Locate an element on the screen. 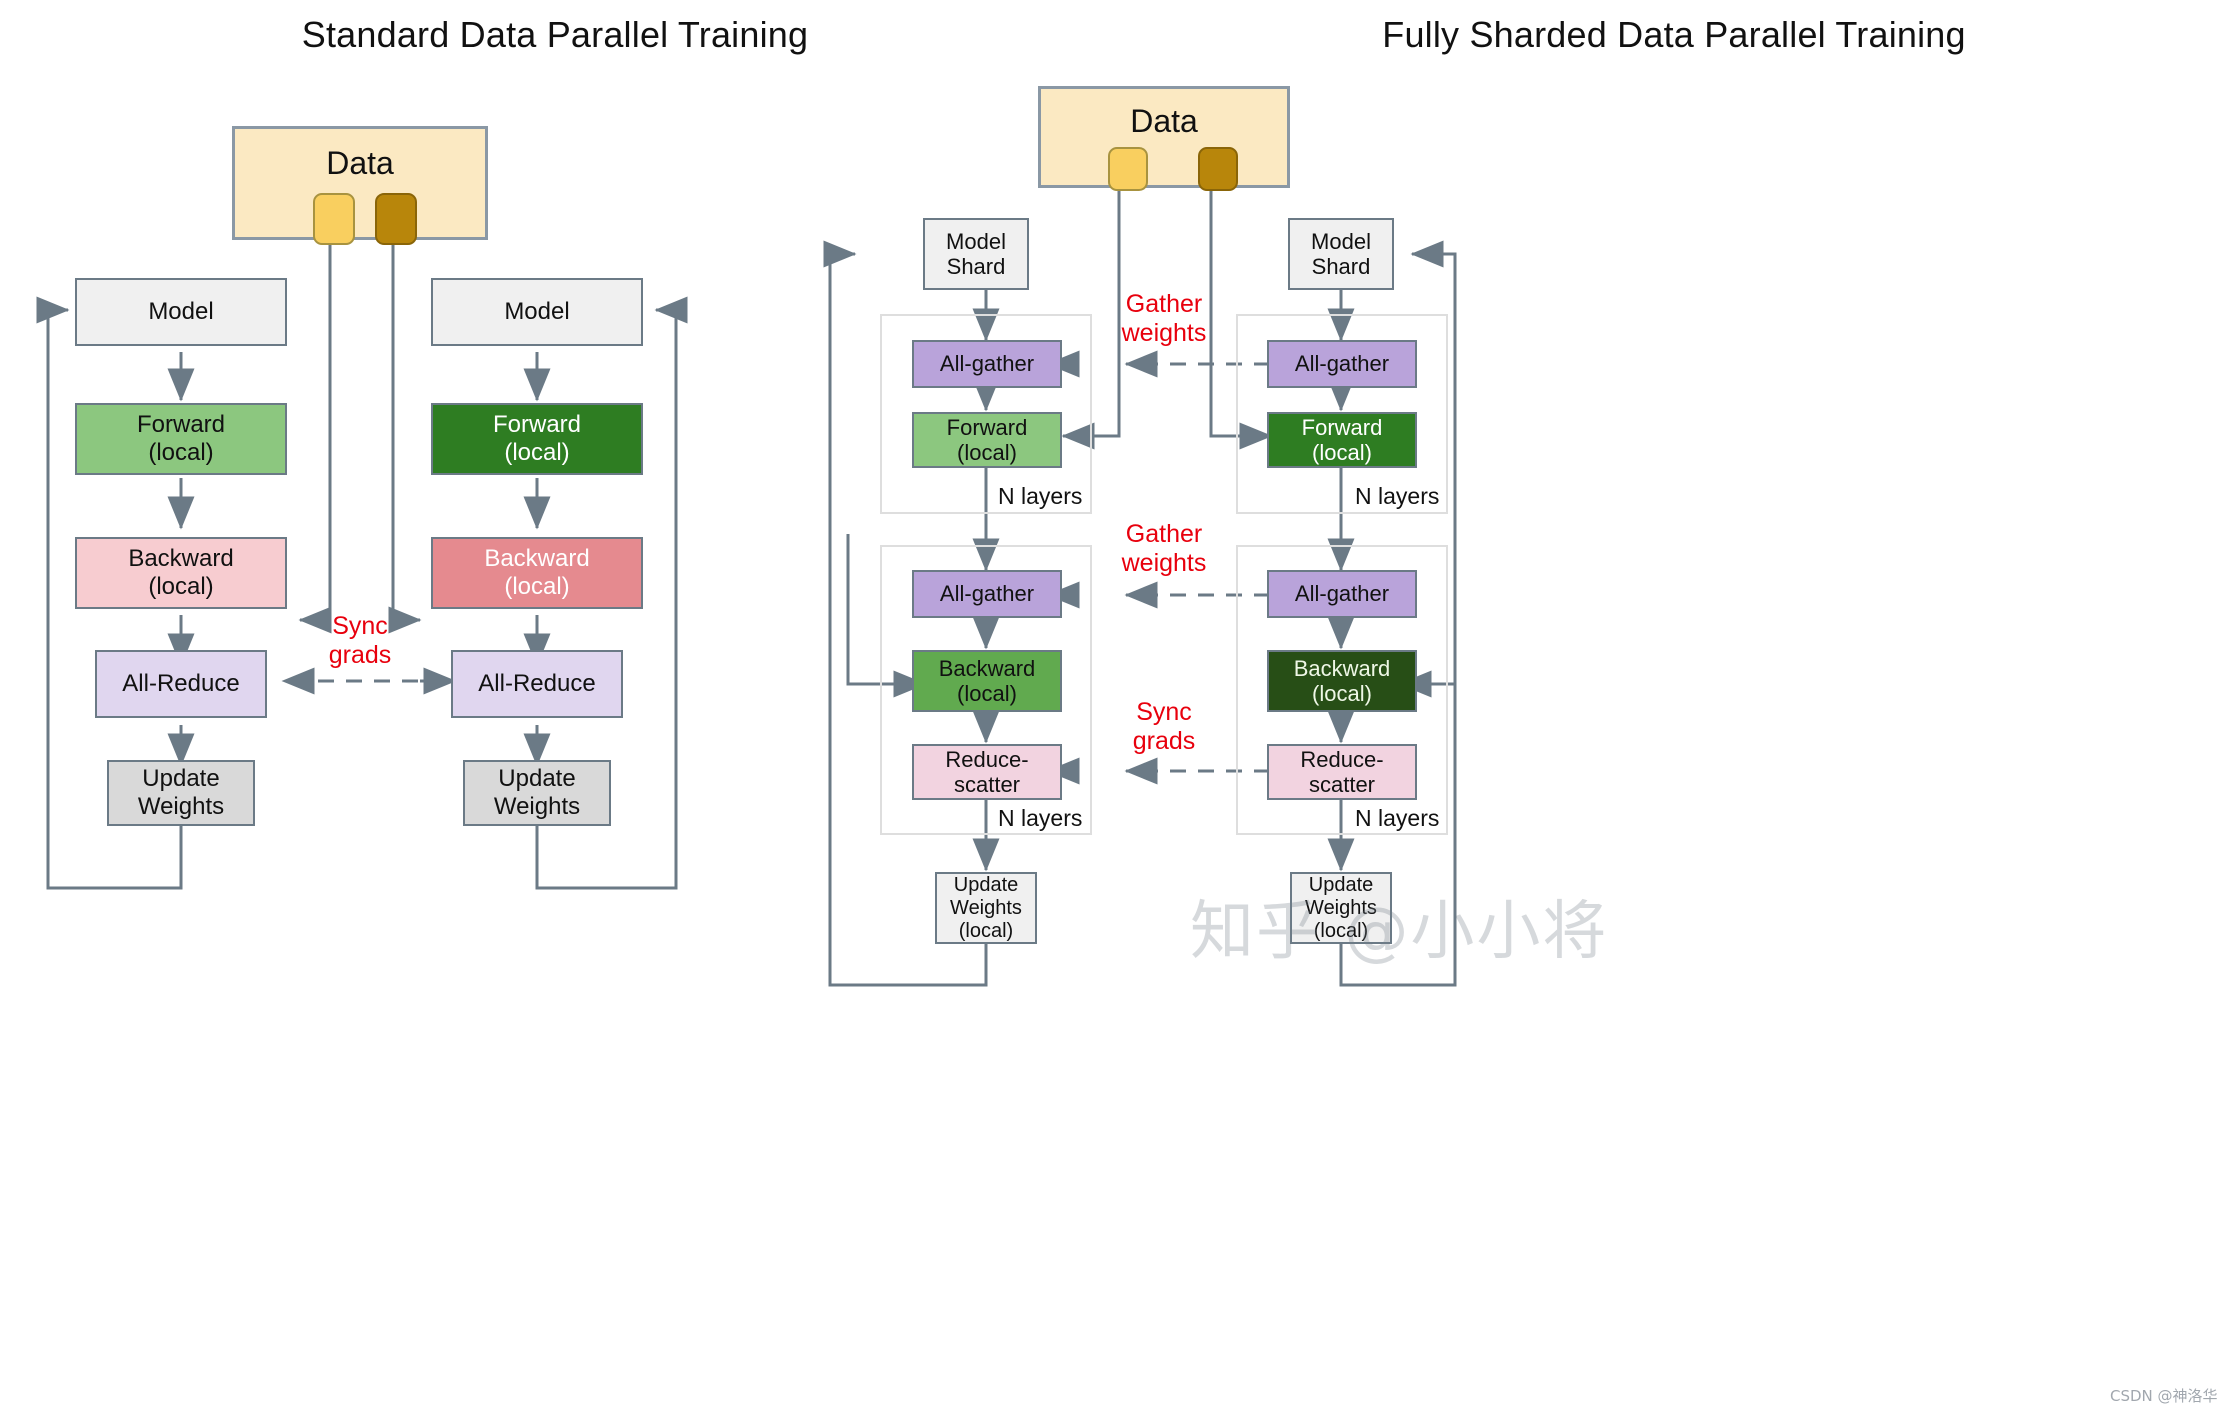 Image resolution: width=2238 pixels, height=1420 pixels. node-update-weights-worker-0: Update Weights is located at coordinates (181, 793).